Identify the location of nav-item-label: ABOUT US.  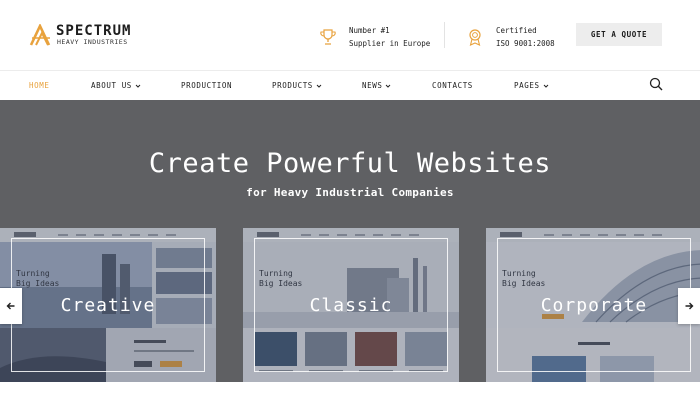
(111, 85).